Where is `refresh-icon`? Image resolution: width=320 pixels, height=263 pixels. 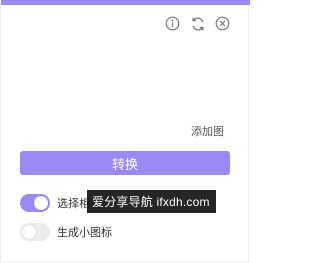 refresh-icon is located at coordinates (197, 23).